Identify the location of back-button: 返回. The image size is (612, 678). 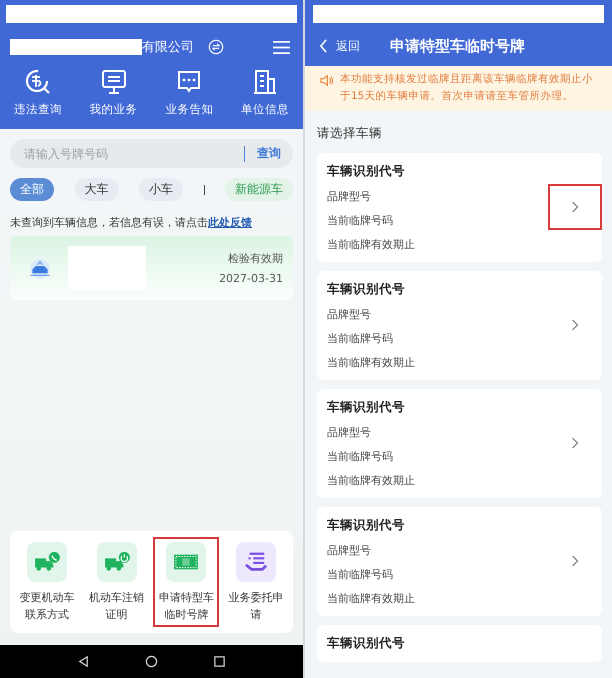
(339, 46).